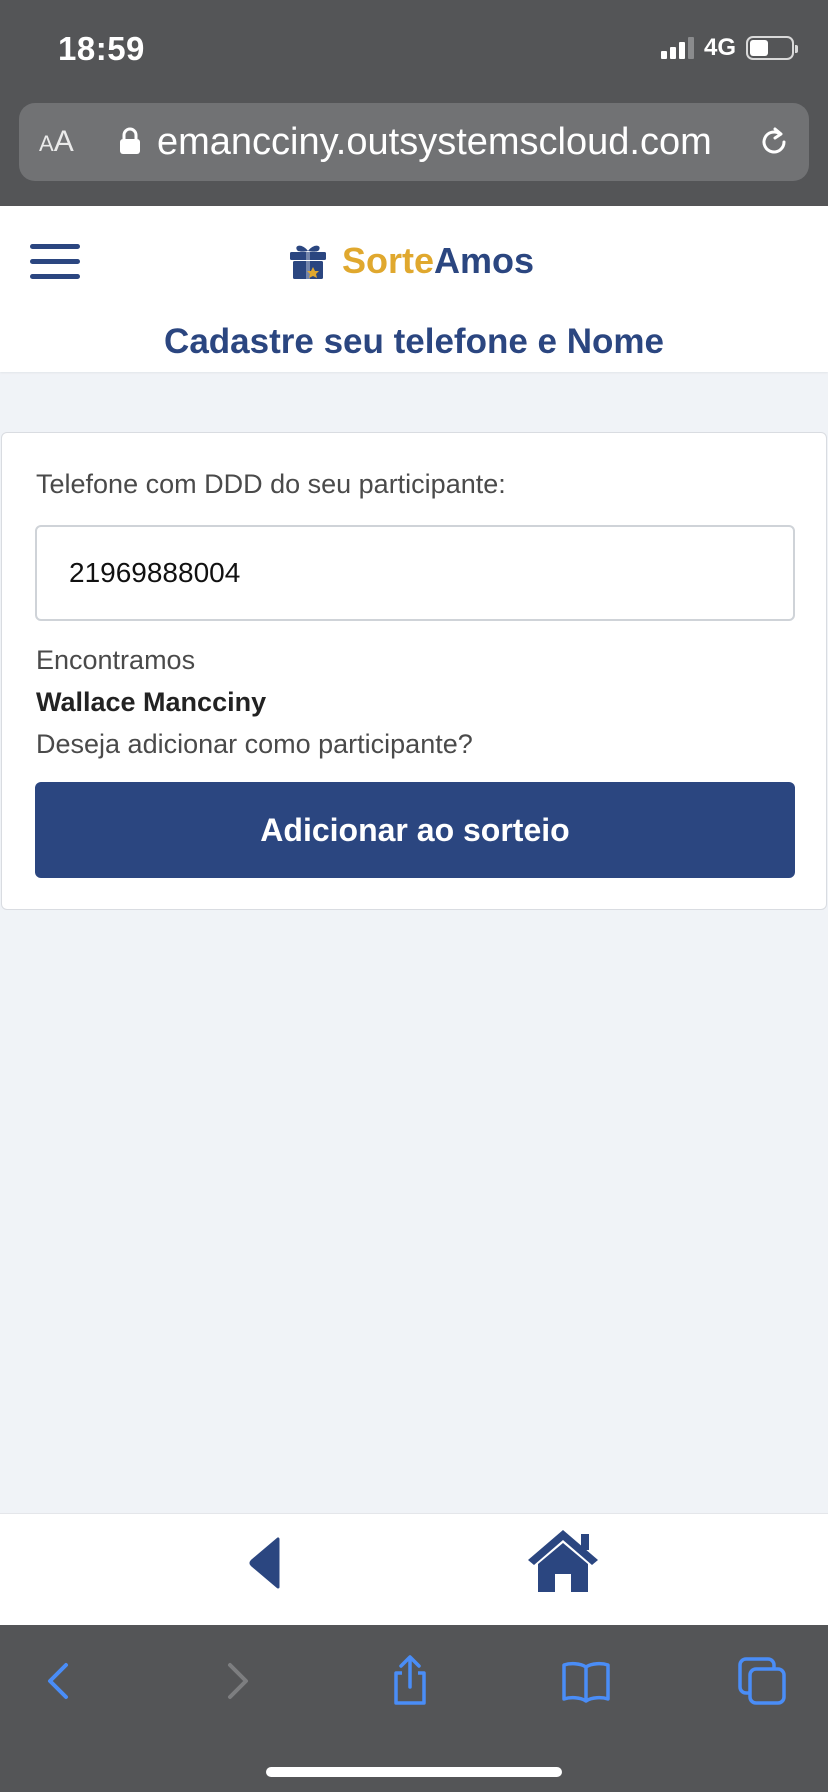 This screenshot has width=828, height=1792. Describe the element at coordinates (415, 573) in the screenshot. I see `phone-input` at that location.